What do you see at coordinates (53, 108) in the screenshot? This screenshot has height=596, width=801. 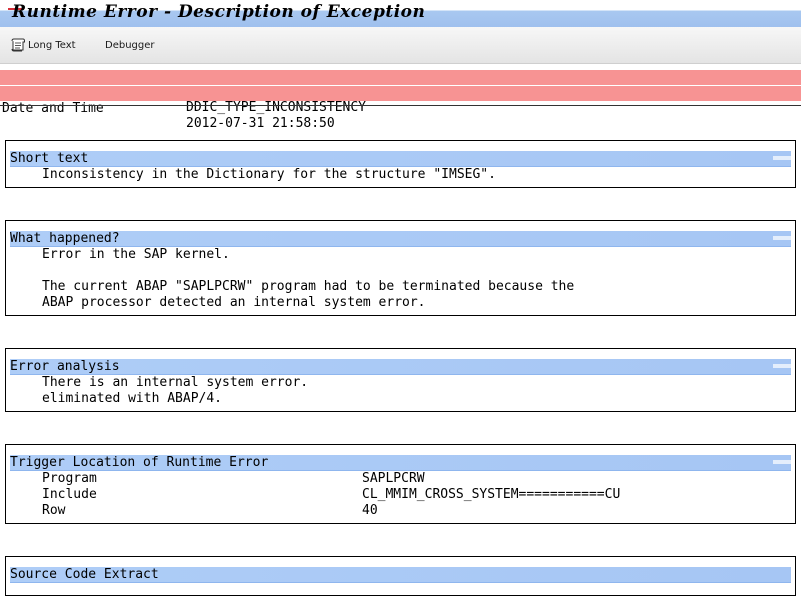 I see `header-key: Date and Time` at bounding box center [53, 108].